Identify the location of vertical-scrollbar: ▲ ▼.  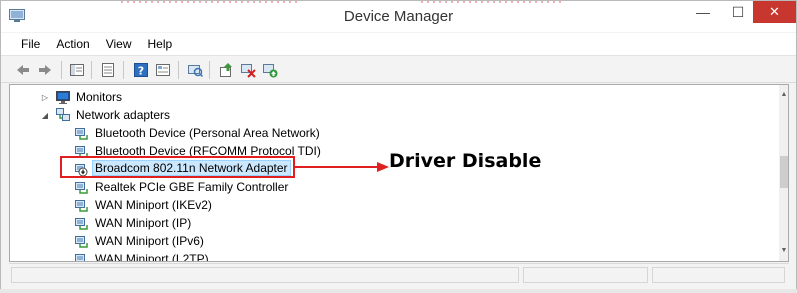
(783, 173).